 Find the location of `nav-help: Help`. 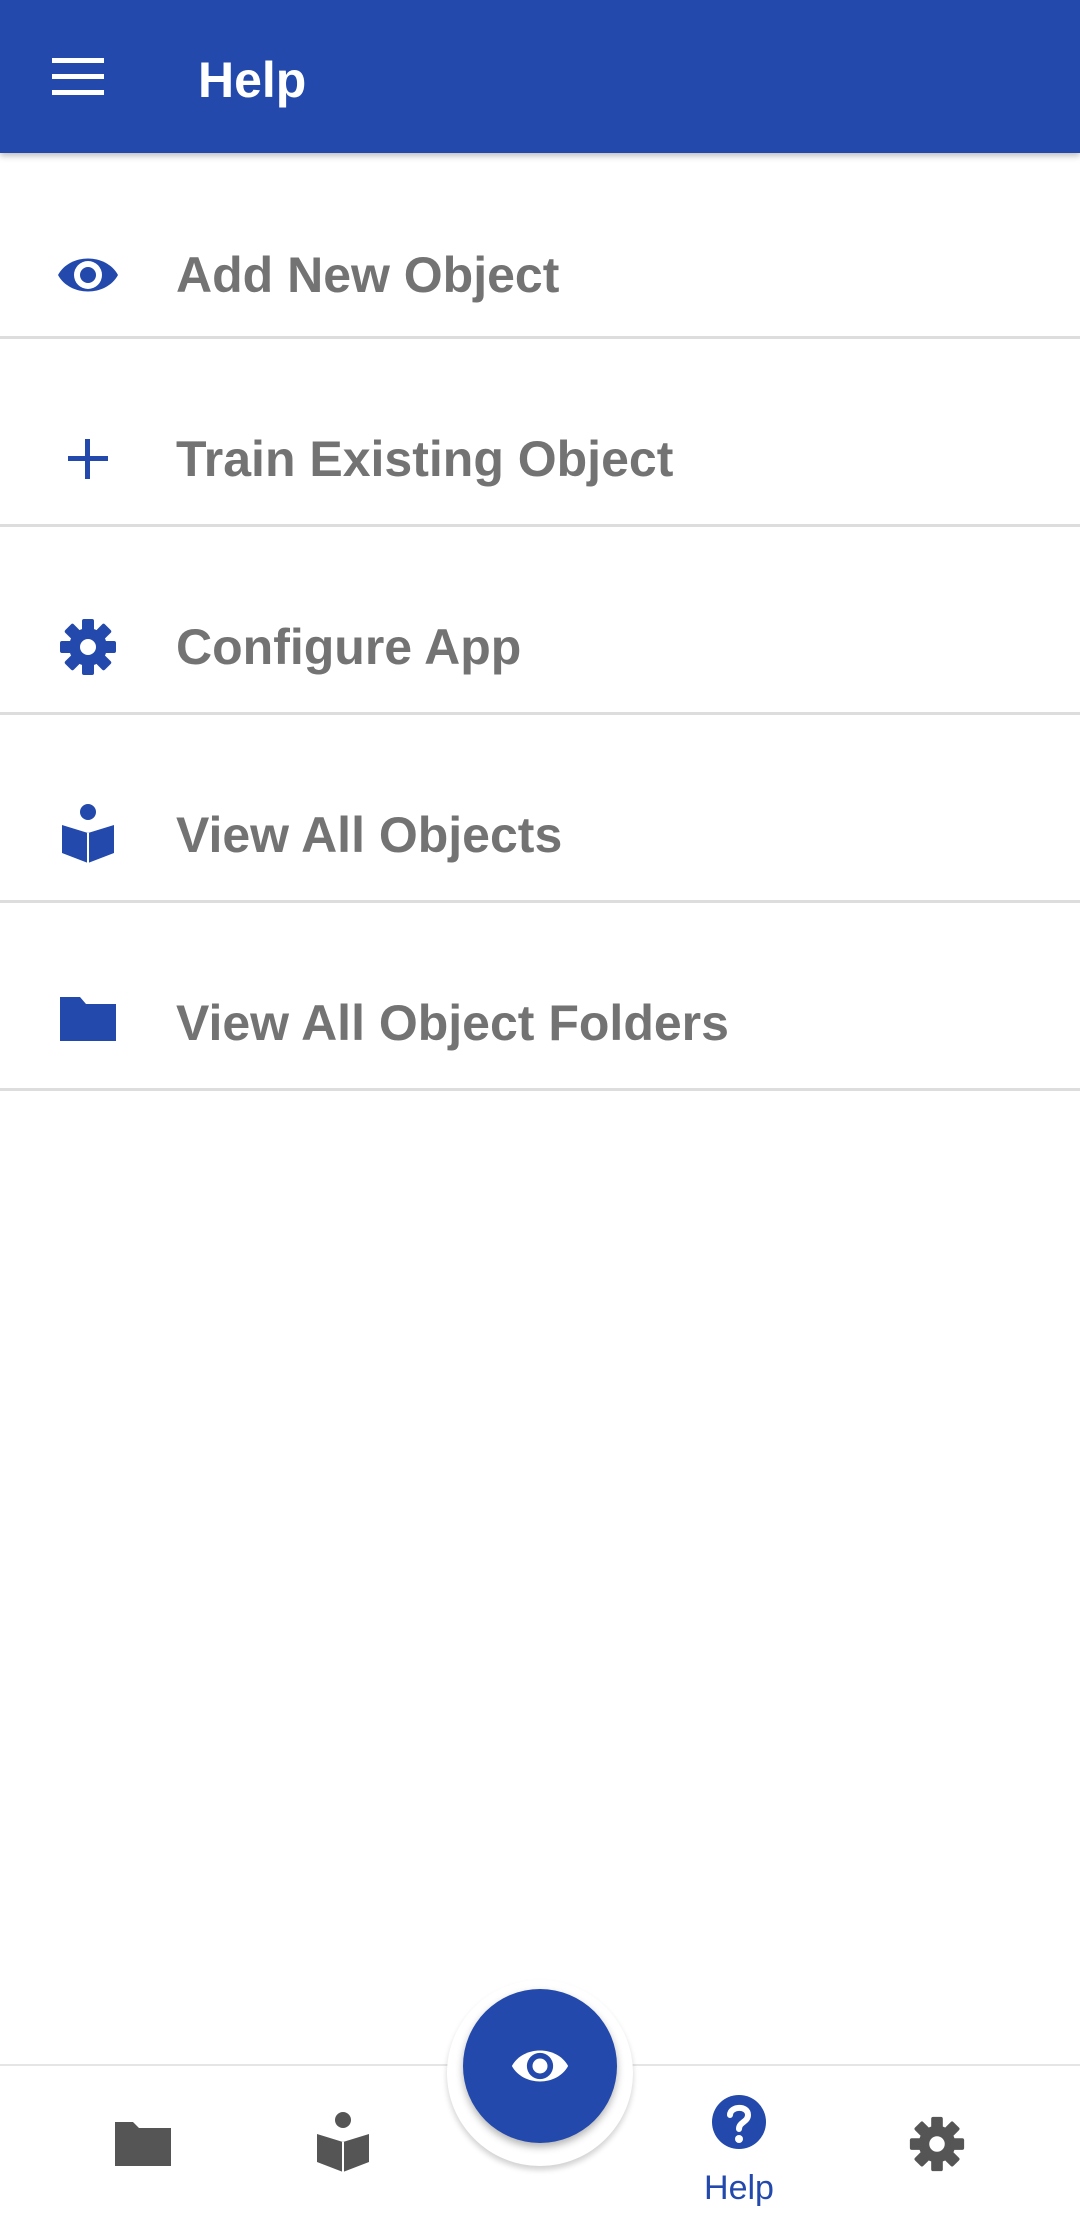

nav-help: Help is located at coordinates (739, 2144).